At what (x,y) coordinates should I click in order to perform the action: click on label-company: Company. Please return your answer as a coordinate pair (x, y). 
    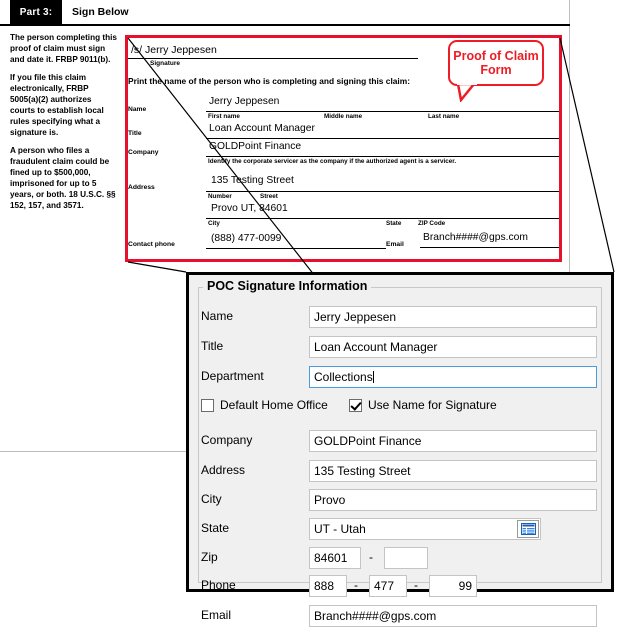
    Looking at the image, I should click on (227, 440).